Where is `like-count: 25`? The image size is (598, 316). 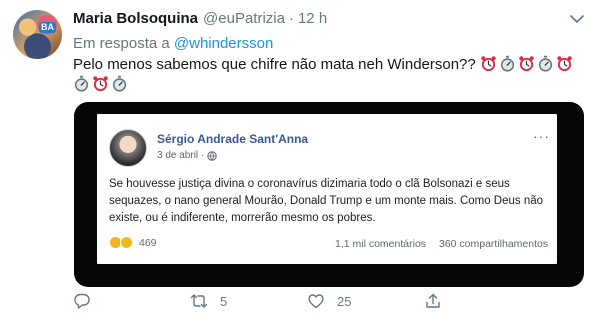 like-count: 25 is located at coordinates (344, 301).